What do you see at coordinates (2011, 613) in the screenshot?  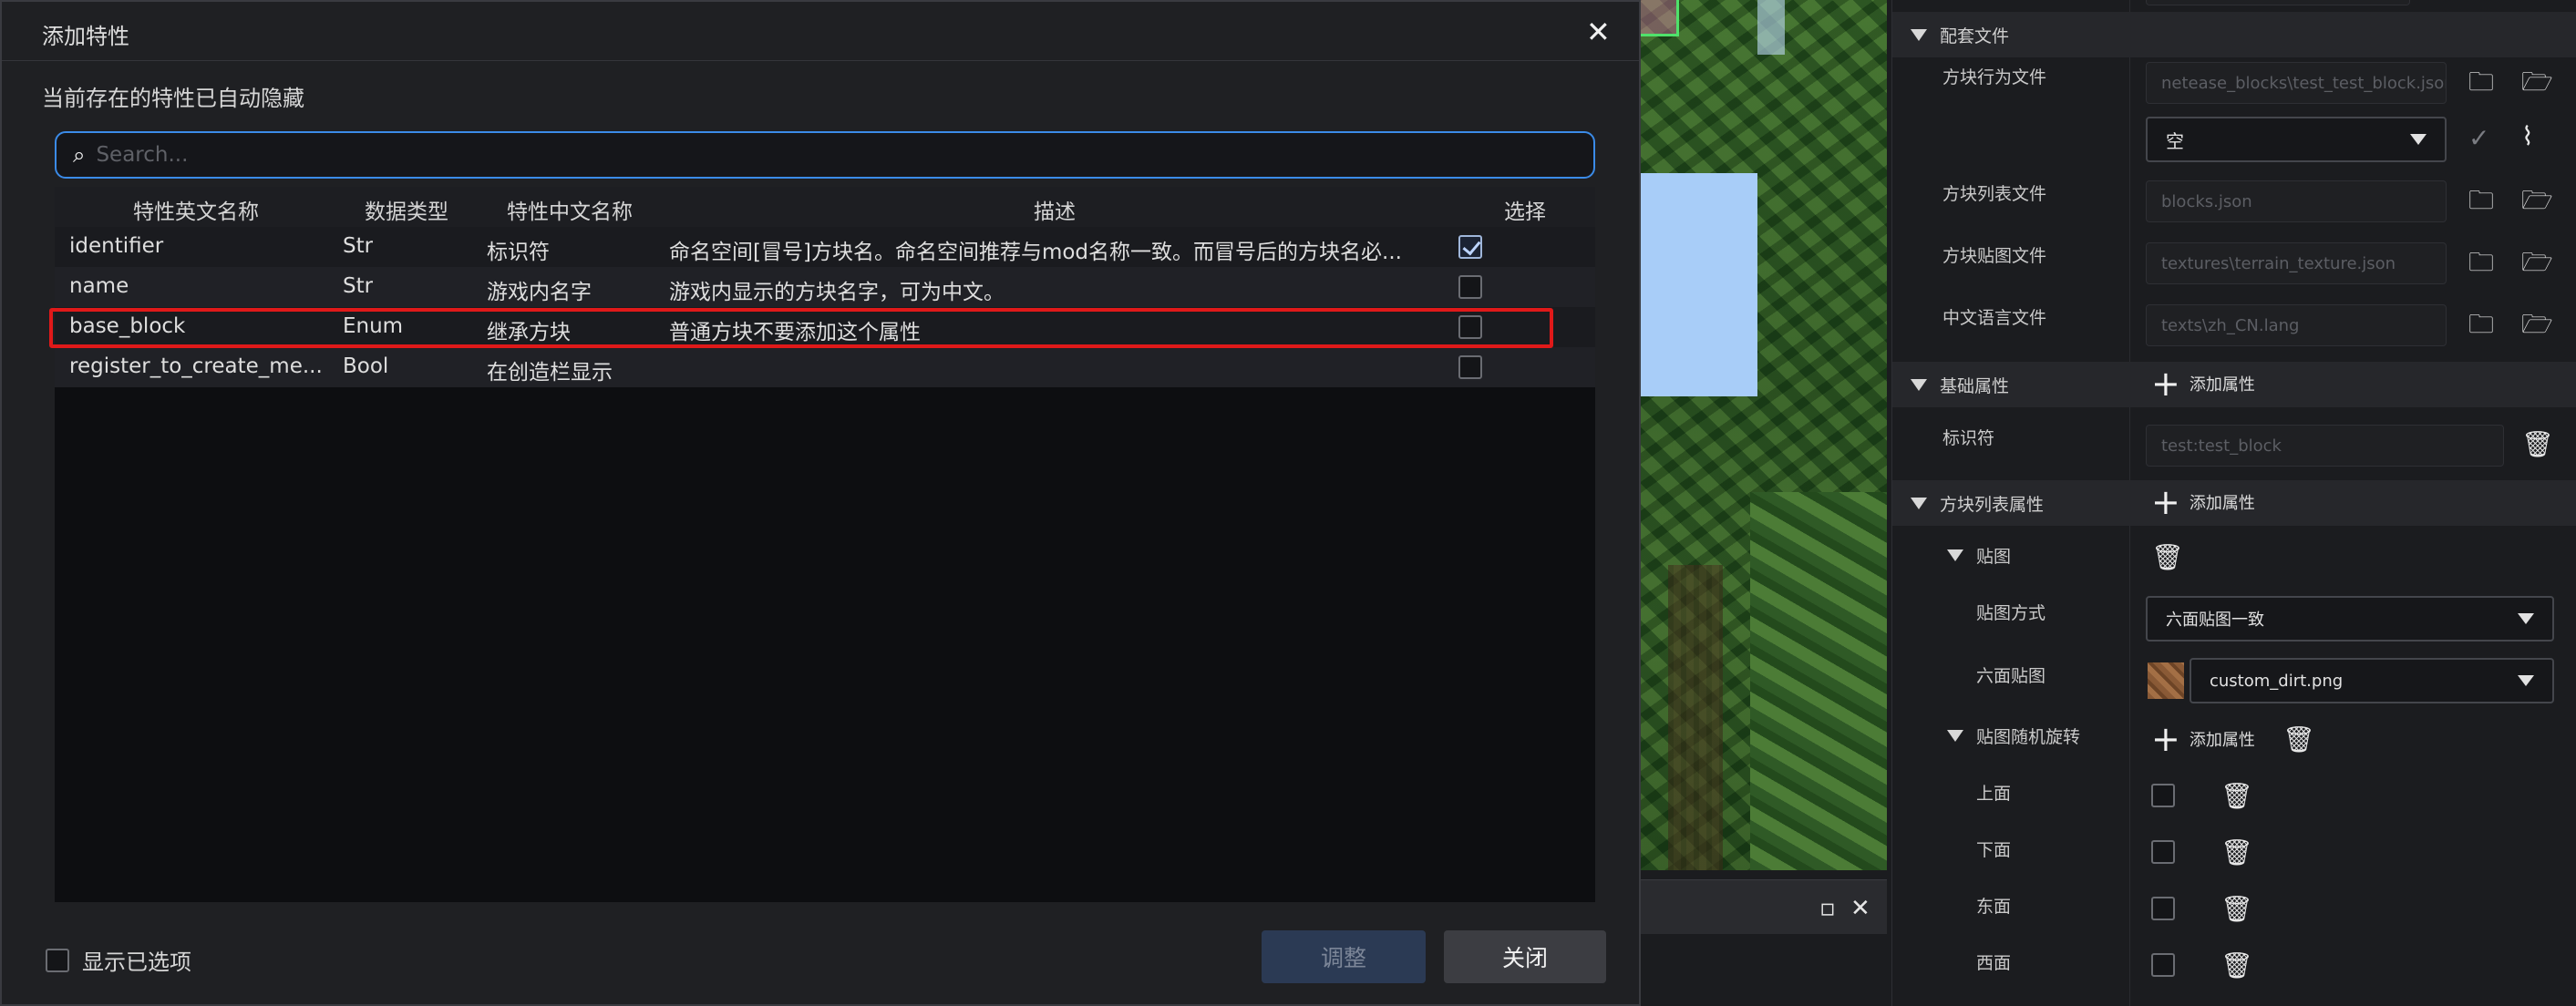 I see `texture-mode-label: 贴图方式` at bounding box center [2011, 613].